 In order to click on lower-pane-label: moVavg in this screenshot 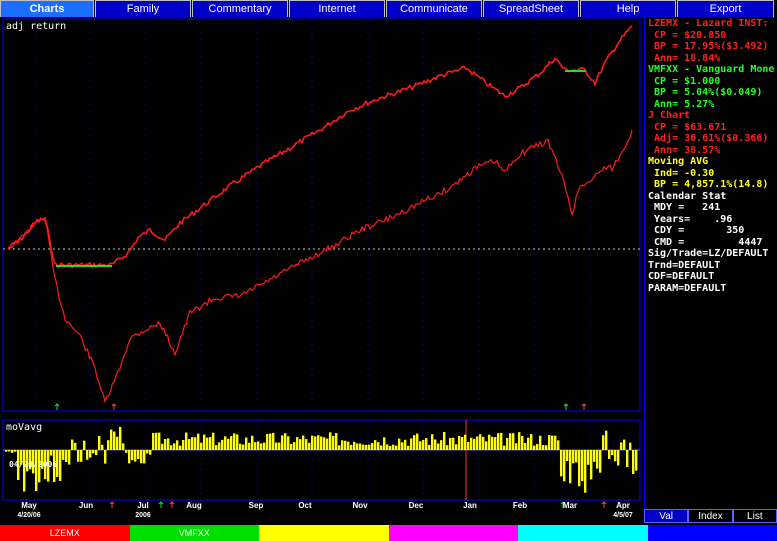, I will do `click(24, 427)`.